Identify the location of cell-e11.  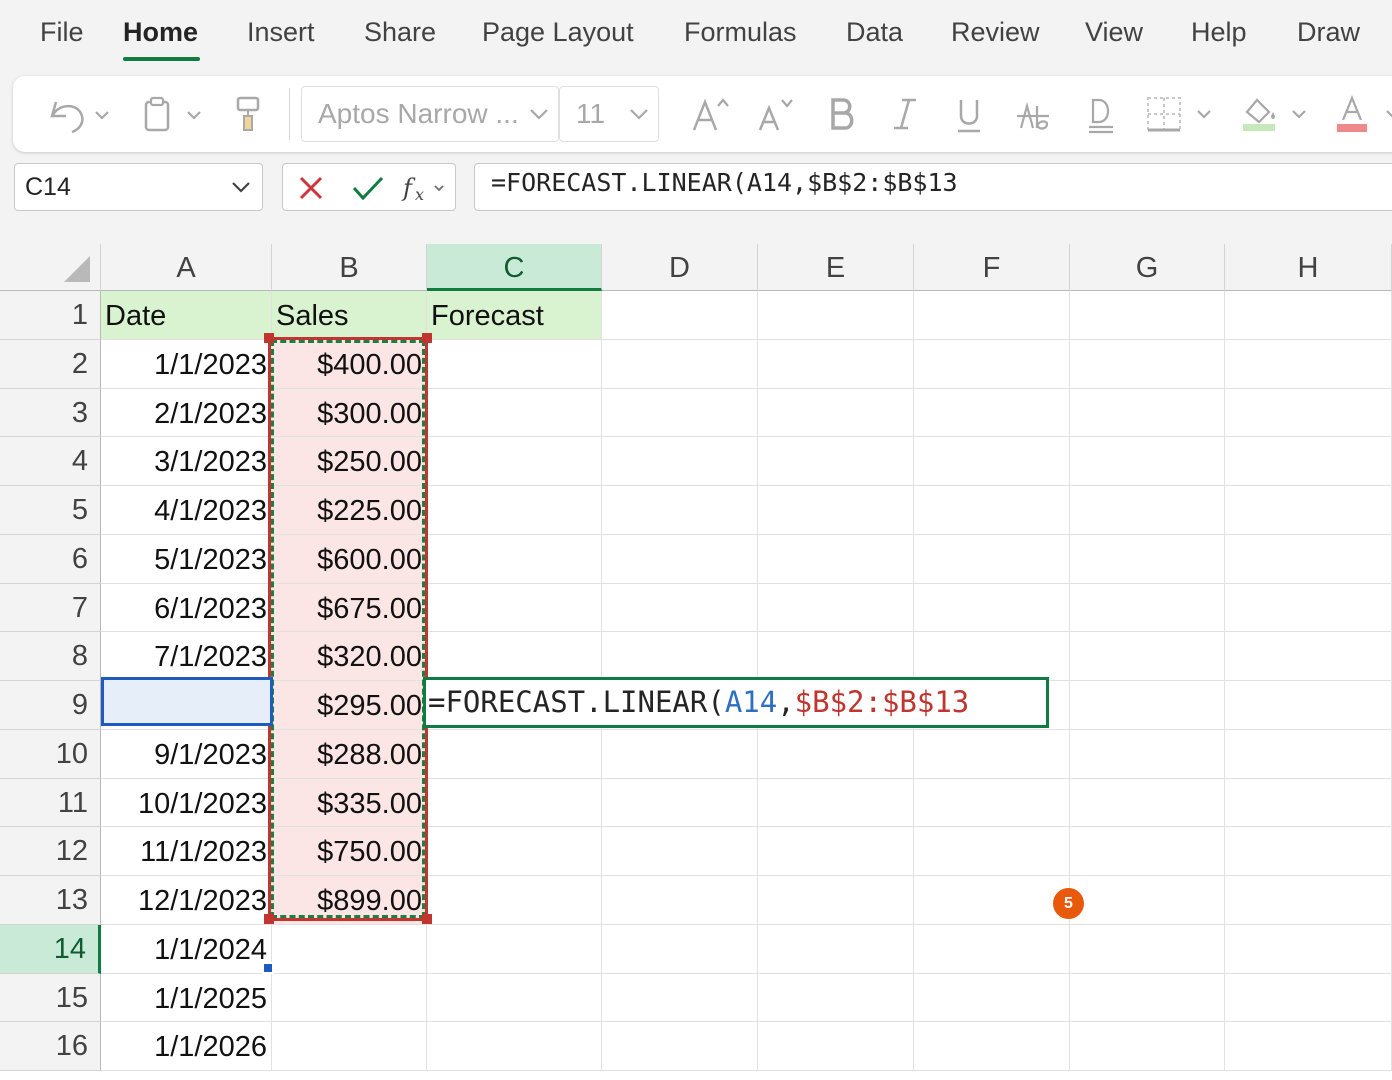
(836, 803).